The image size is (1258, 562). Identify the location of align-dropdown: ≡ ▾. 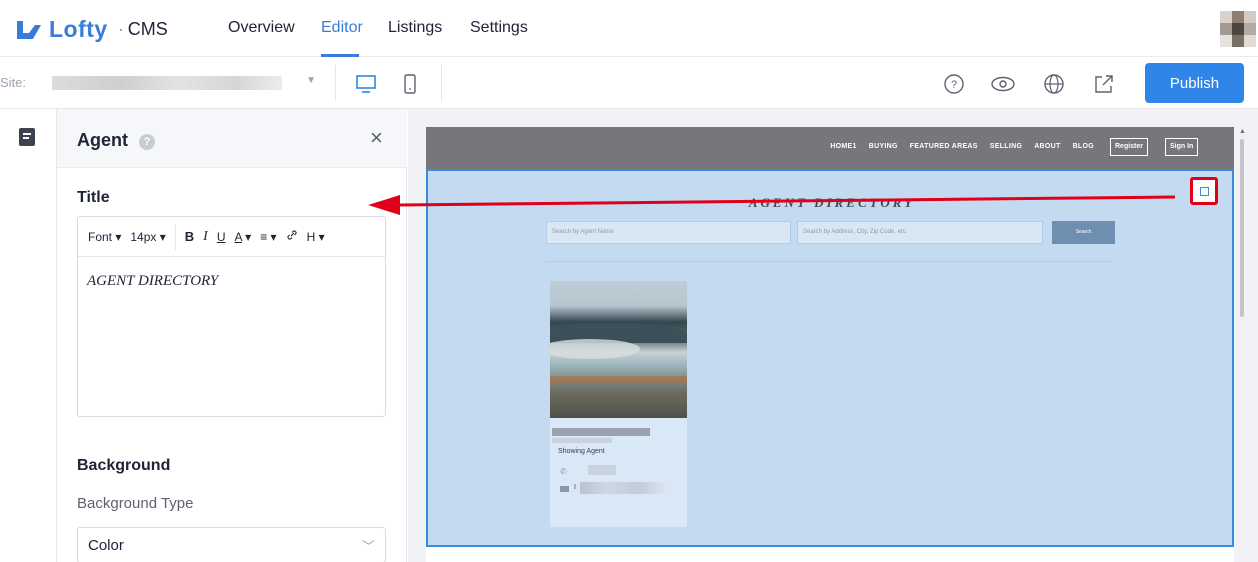
(268, 237).